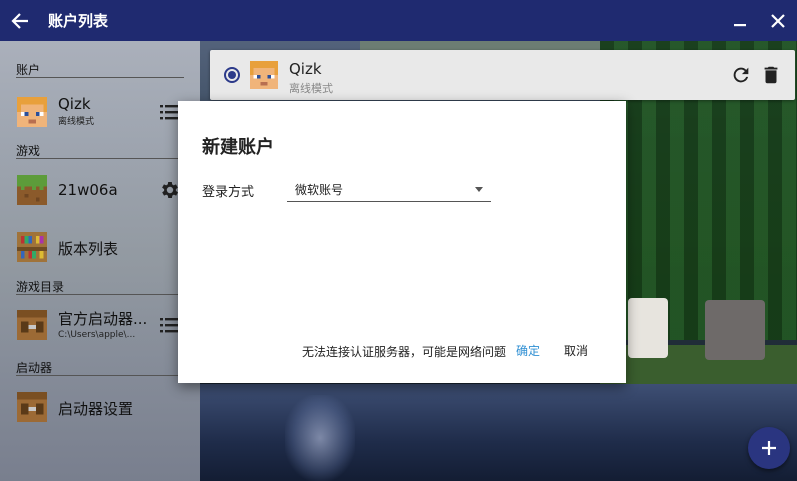 The height and width of the screenshot is (481, 797). What do you see at coordinates (319, 190) in the screenshot?
I see `login-method-value: 微软账号` at bounding box center [319, 190].